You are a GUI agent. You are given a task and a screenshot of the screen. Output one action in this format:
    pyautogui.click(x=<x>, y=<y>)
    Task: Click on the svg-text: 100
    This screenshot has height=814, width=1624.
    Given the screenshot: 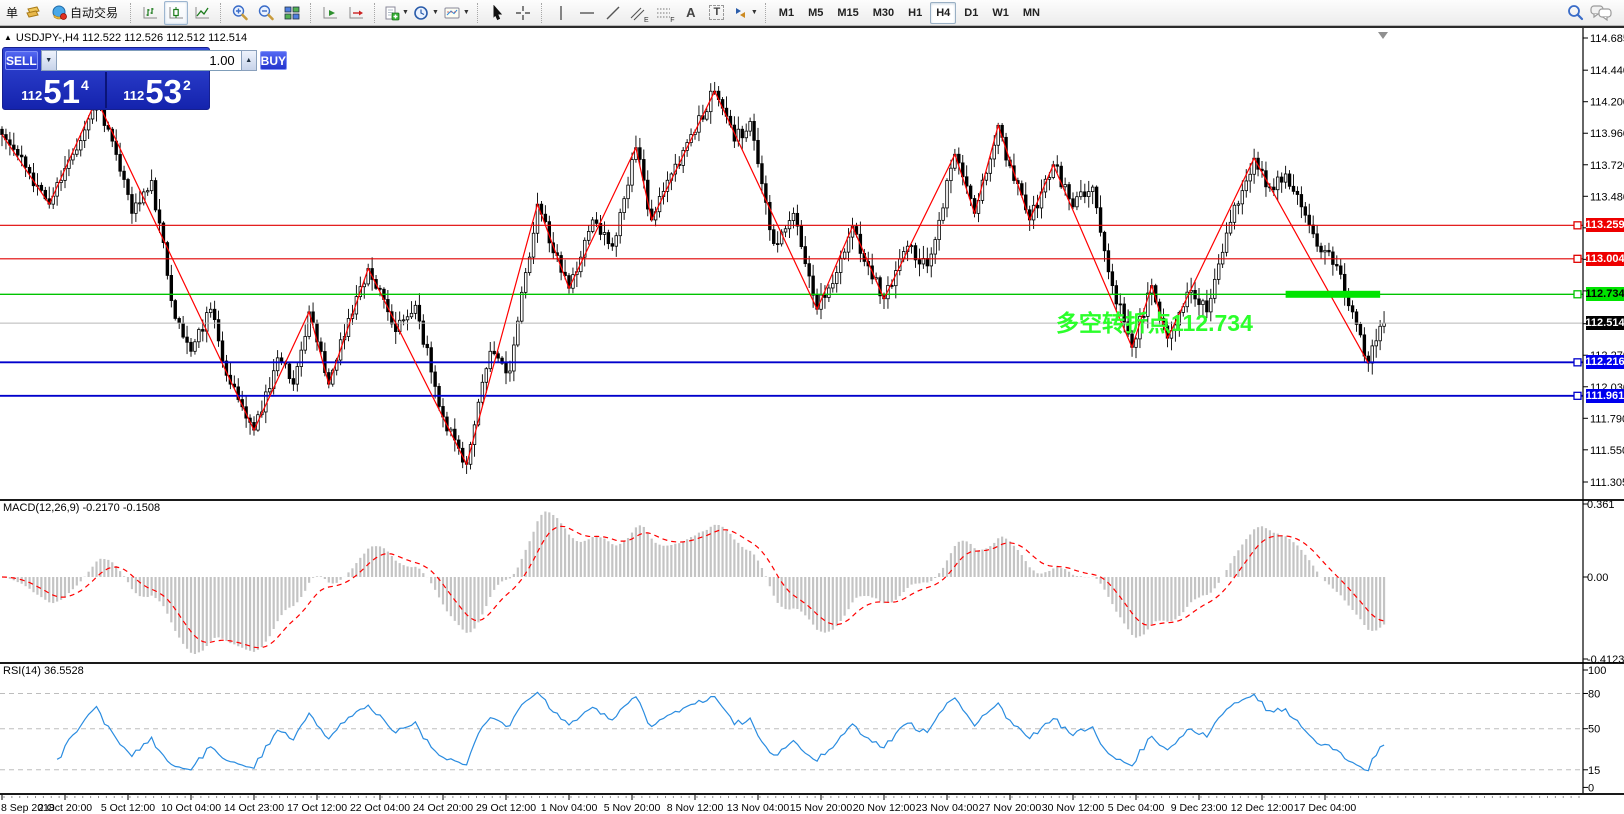 What is the action you would take?
    pyautogui.click(x=1597, y=671)
    